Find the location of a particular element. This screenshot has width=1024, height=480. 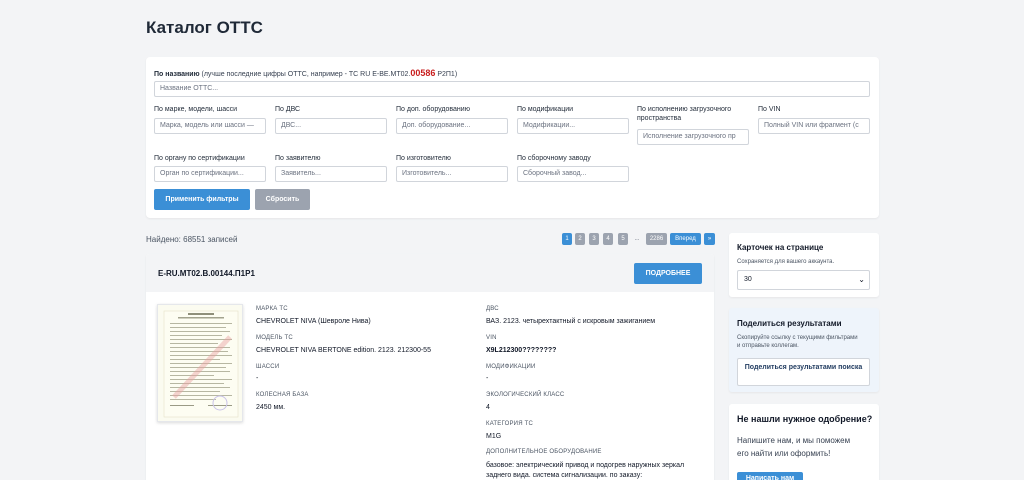

field-value-chassis: - is located at coordinates (257, 378).